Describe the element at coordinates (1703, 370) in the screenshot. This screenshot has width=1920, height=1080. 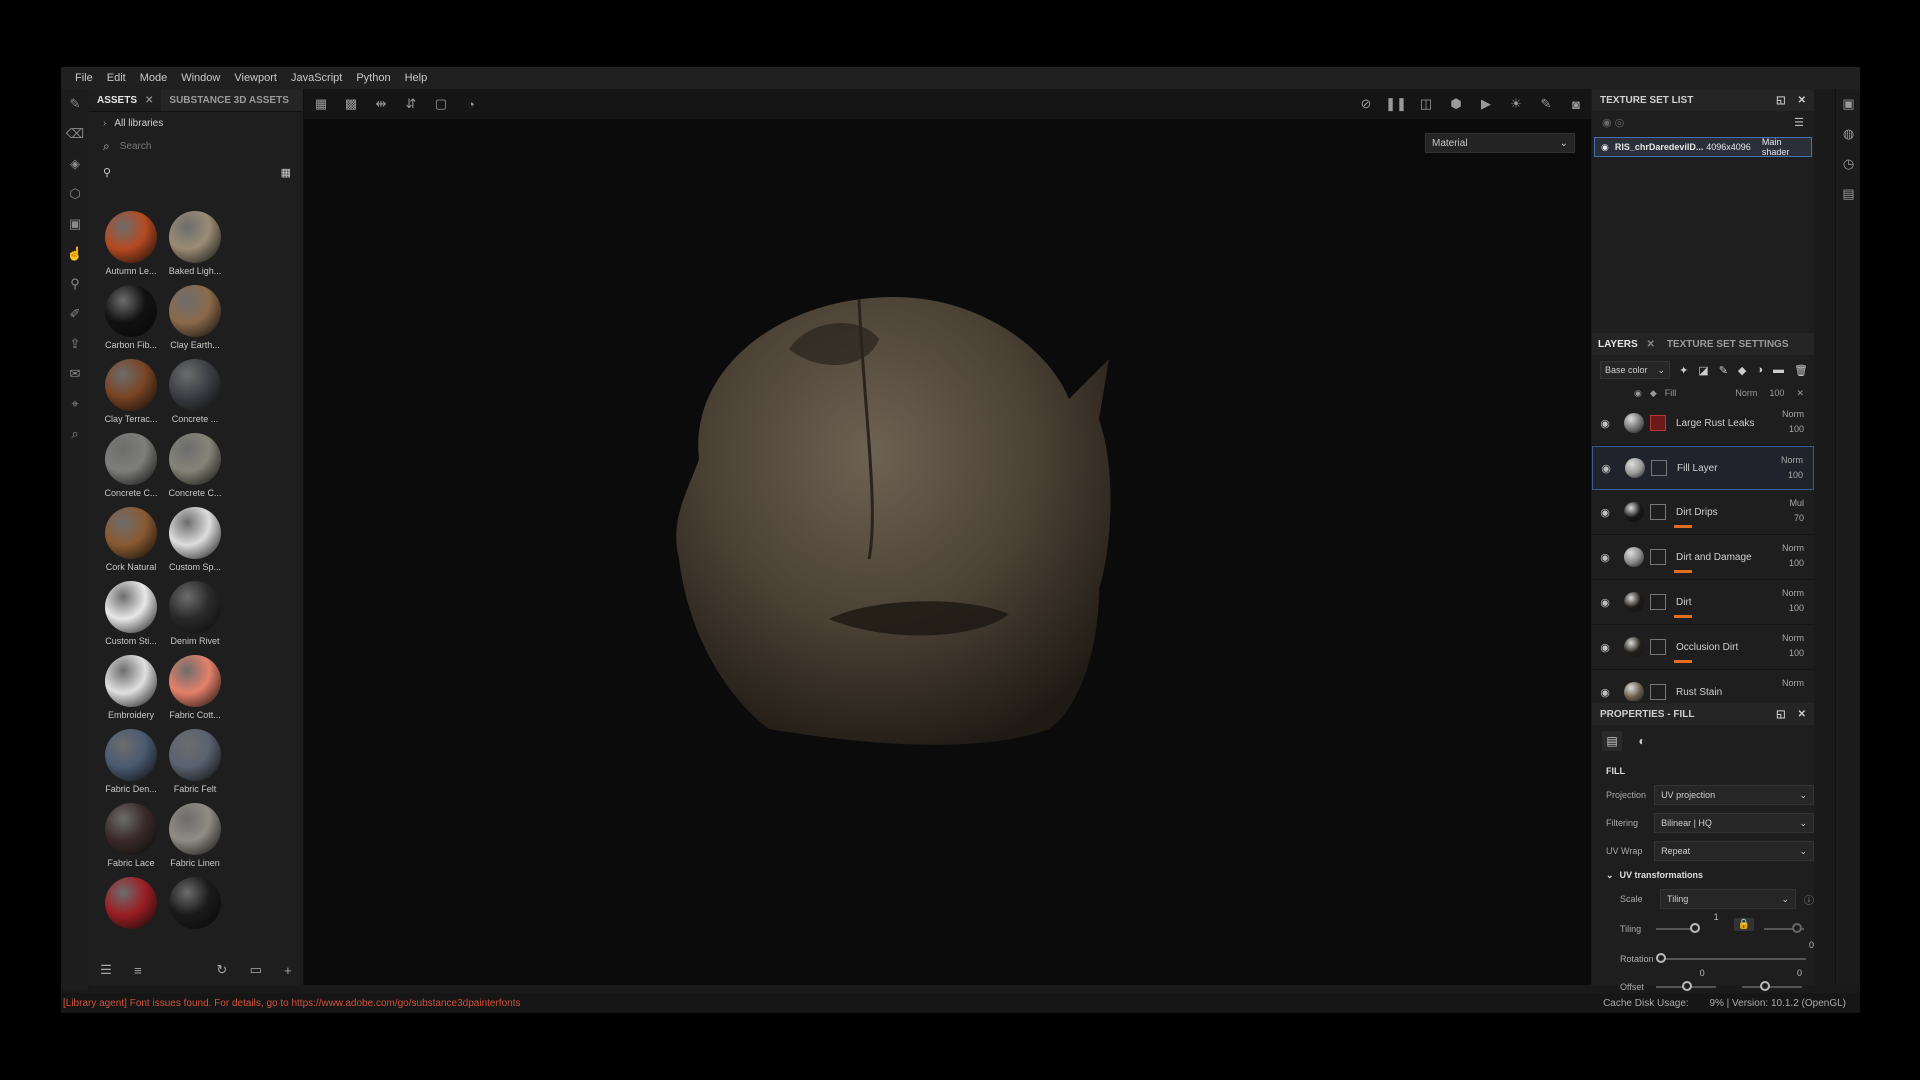
I see `add-mask-icon: ◪` at that location.